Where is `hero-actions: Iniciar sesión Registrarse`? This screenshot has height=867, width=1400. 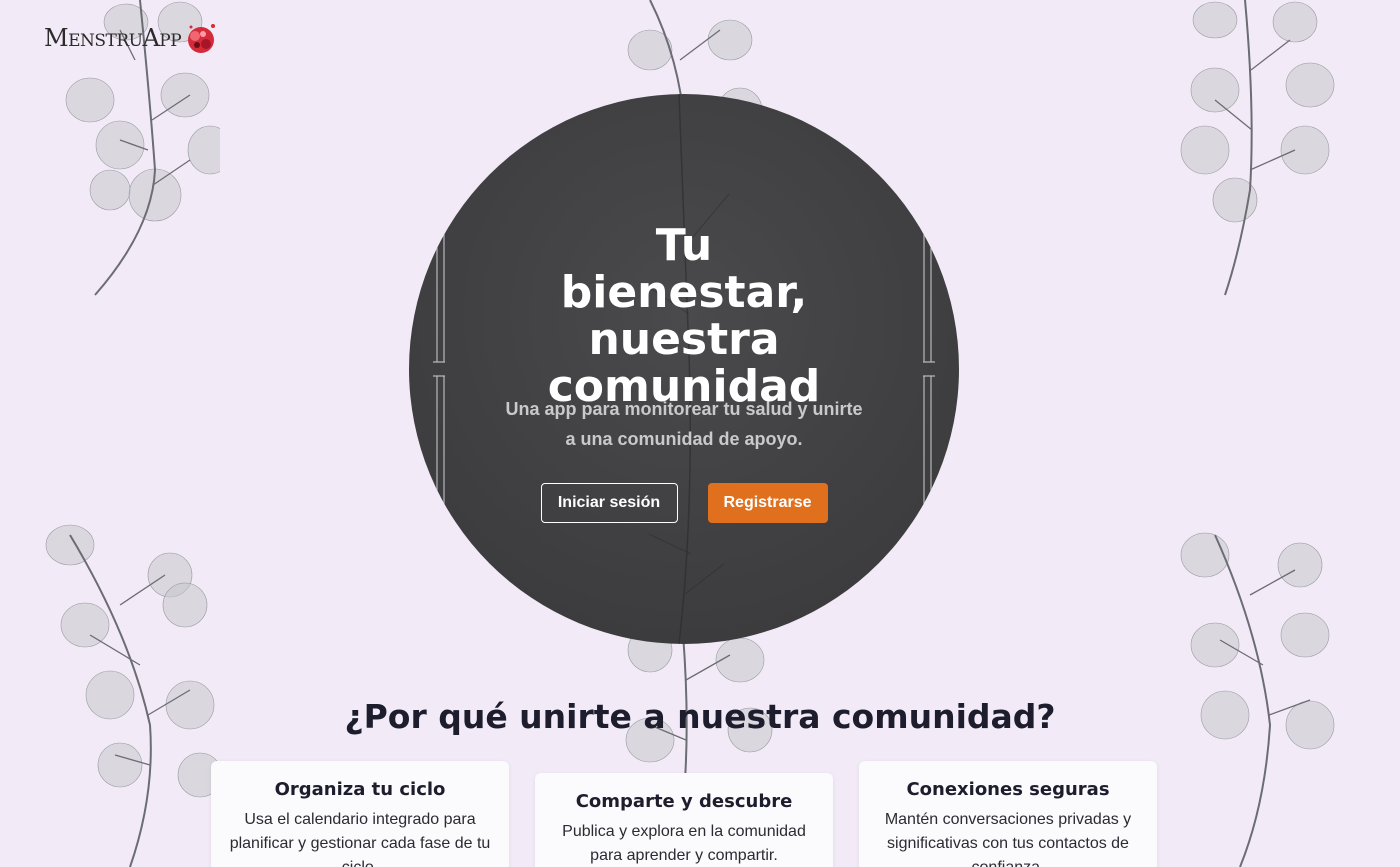 hero-actions: Iniciar sesión Registrarse is located at coordinates (684, 503).